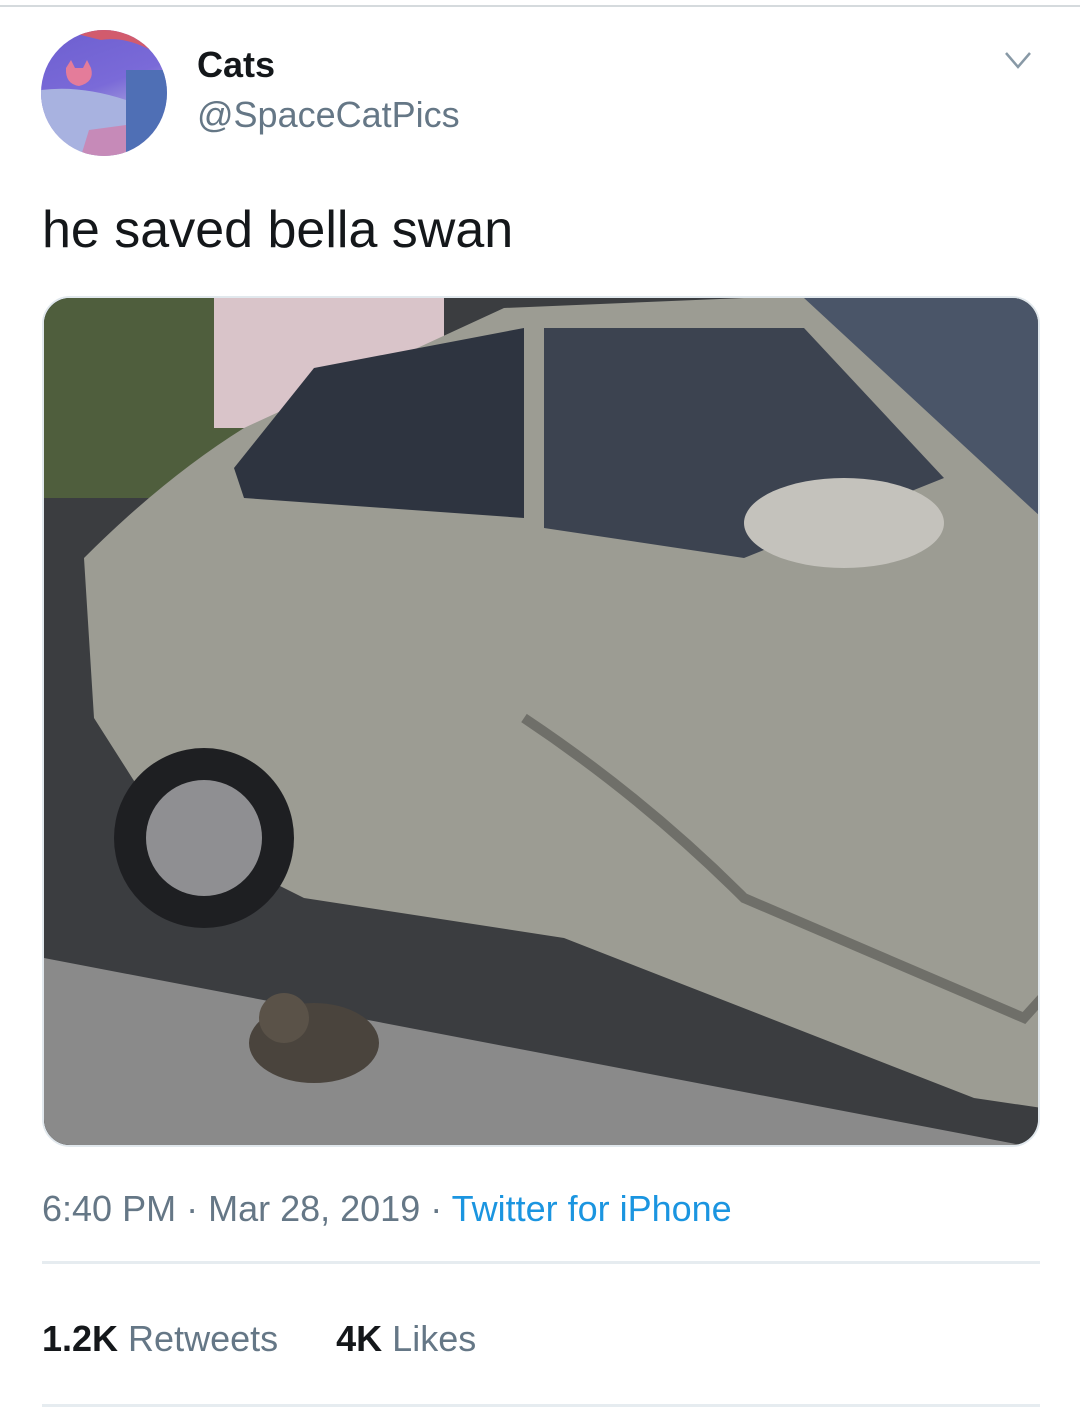  What do you see at coordinates (109, 1208) in the screenshot?
I see `tweet-time: 6:40 PM` at bounding box center [109, 1208].